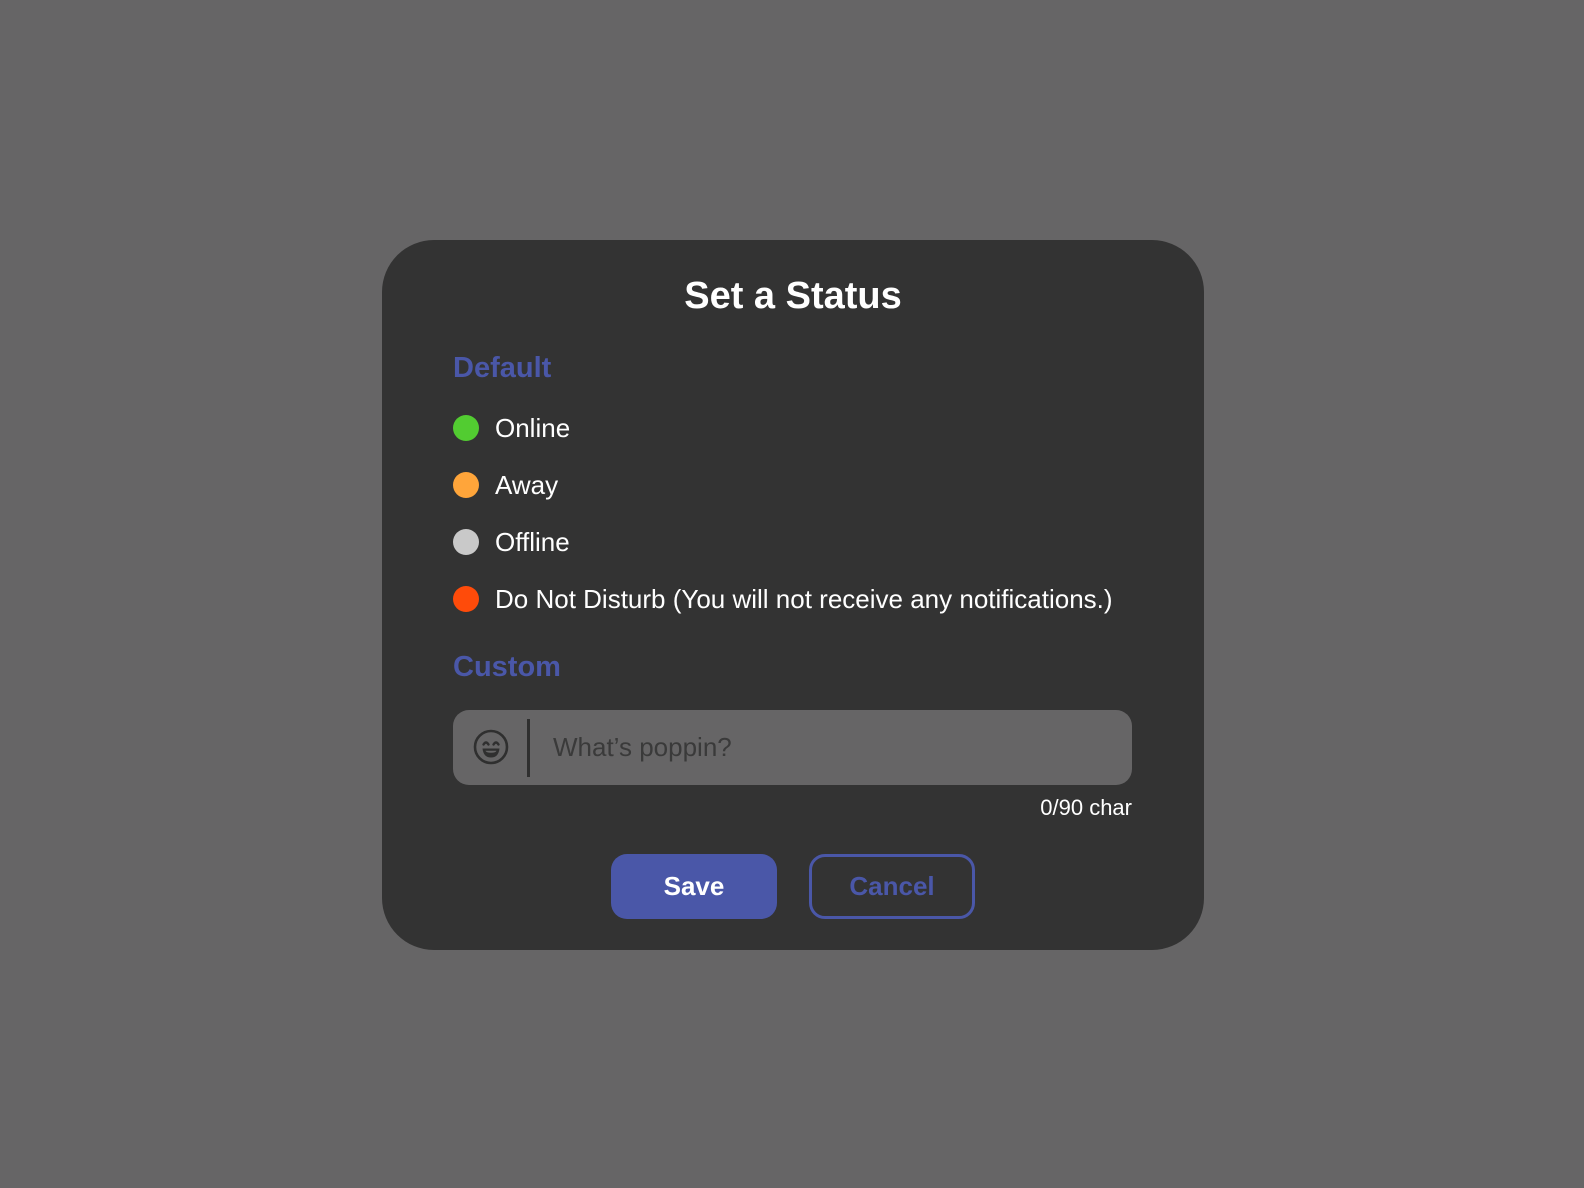 Image resolution: width=1584 pixels, height=1188 pixels. I want to click on status-option-online: Online, so click(511, 428).